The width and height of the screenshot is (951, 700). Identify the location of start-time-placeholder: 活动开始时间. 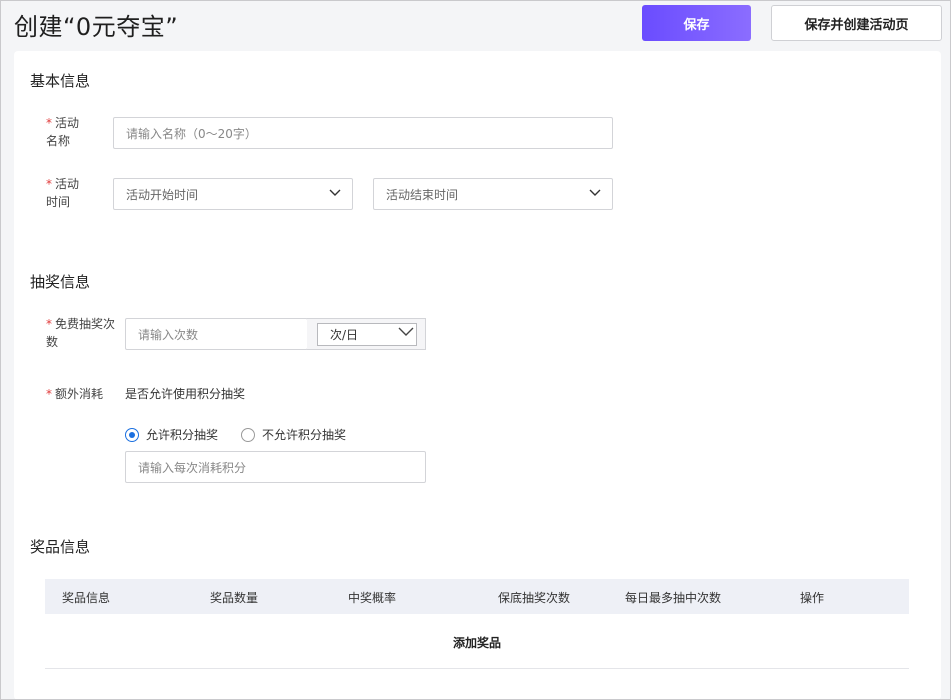
(162, 194).